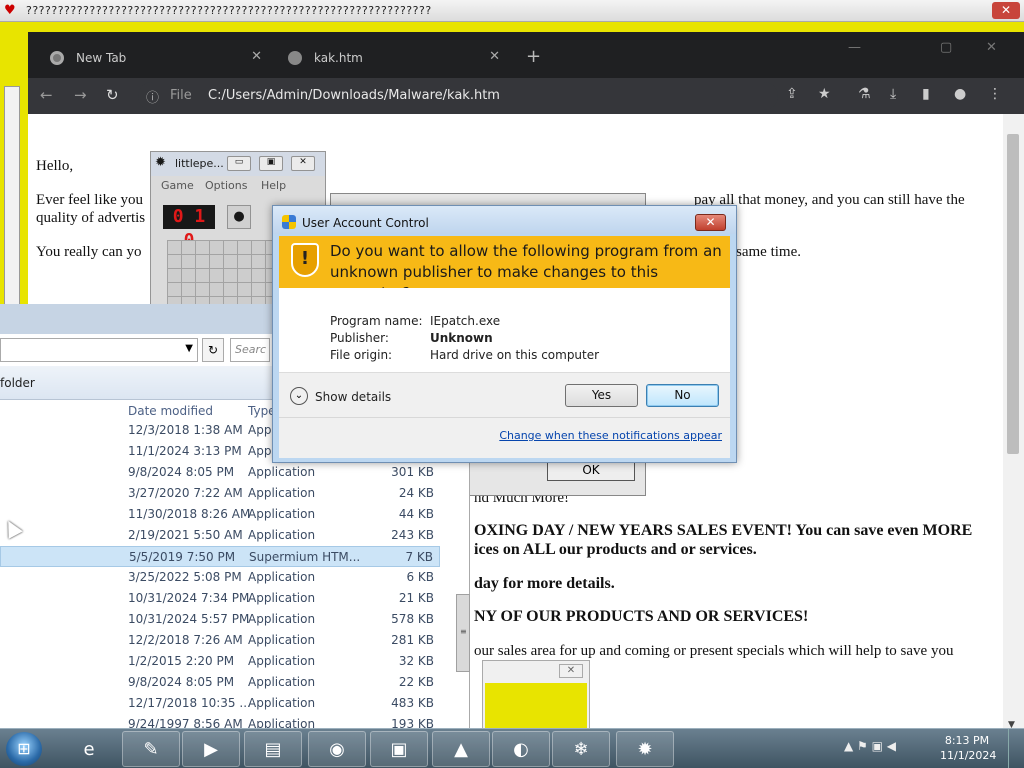 This screenshot has width=1024, height=768. I want to click on chevron-down-icon: ▼, so click(189, 348).